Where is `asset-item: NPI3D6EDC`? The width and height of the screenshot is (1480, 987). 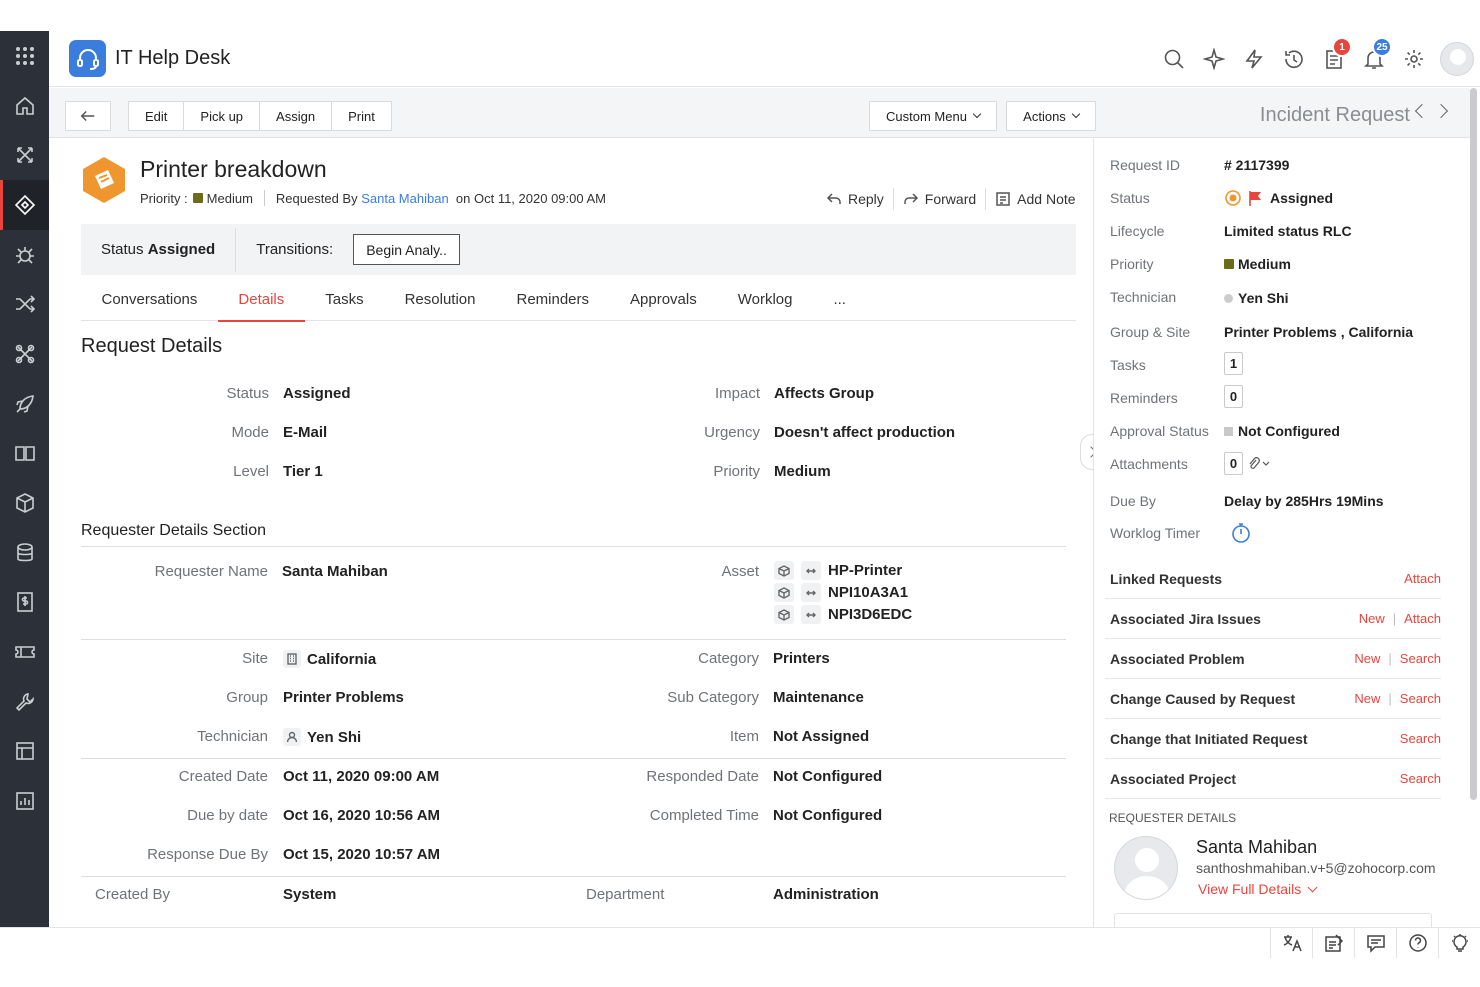 asset-item: NPI3D6EDC is located at coordinates (843, 614).